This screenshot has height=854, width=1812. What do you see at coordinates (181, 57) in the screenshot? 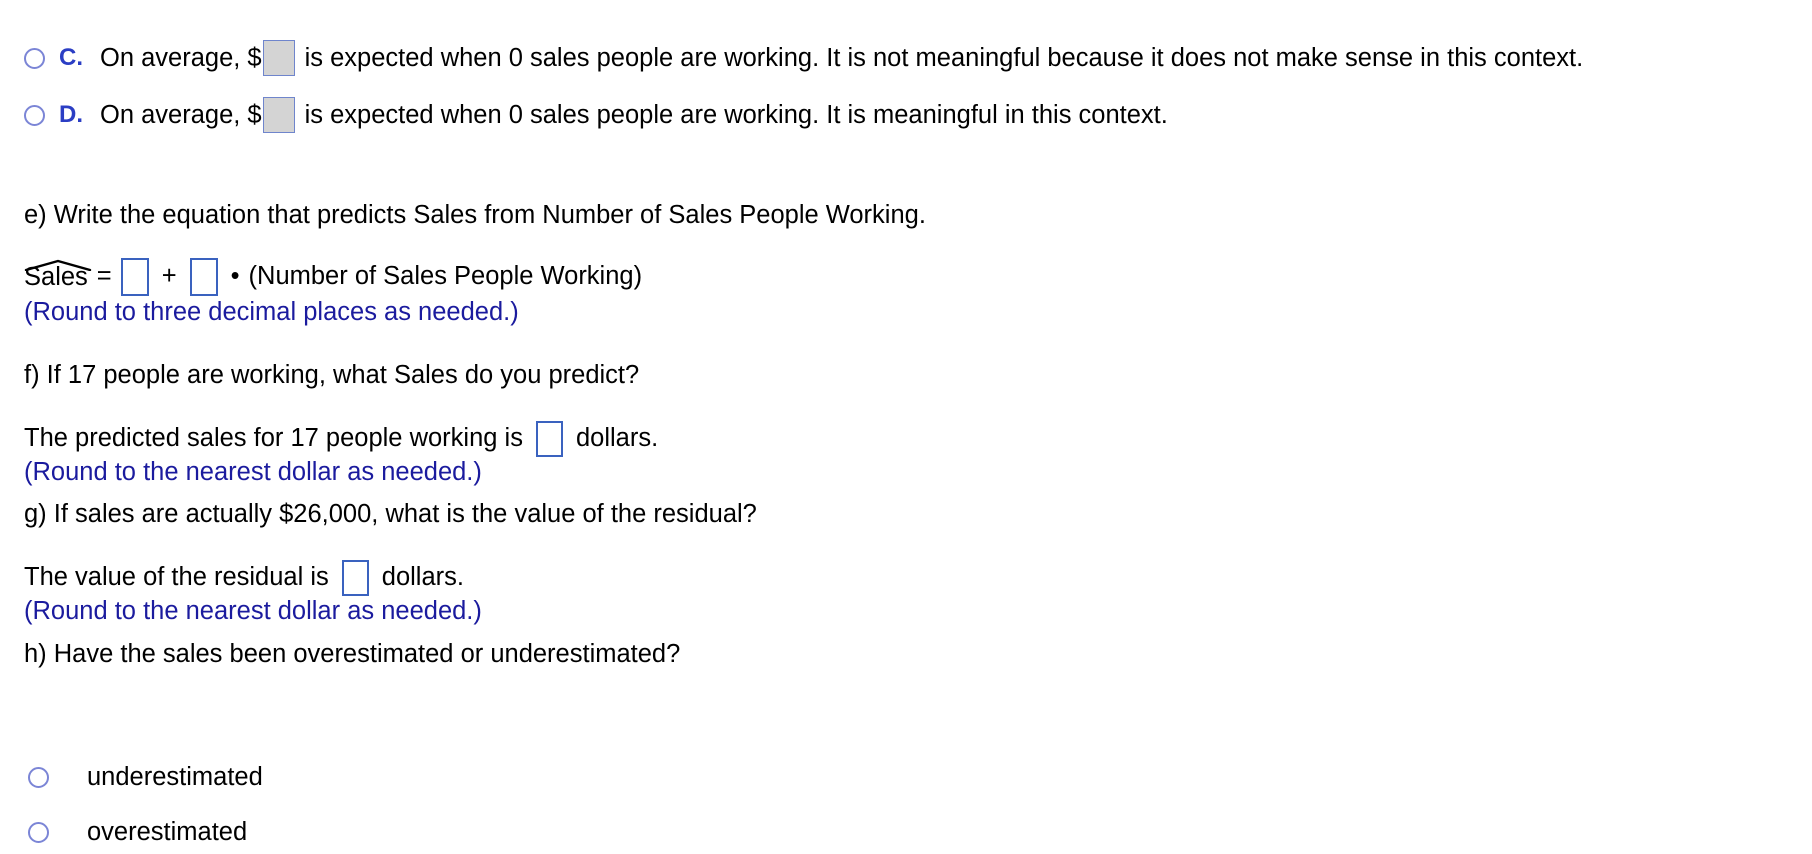
I see `choice-c-text-before: On average, $` at bounding box center [181, 57].